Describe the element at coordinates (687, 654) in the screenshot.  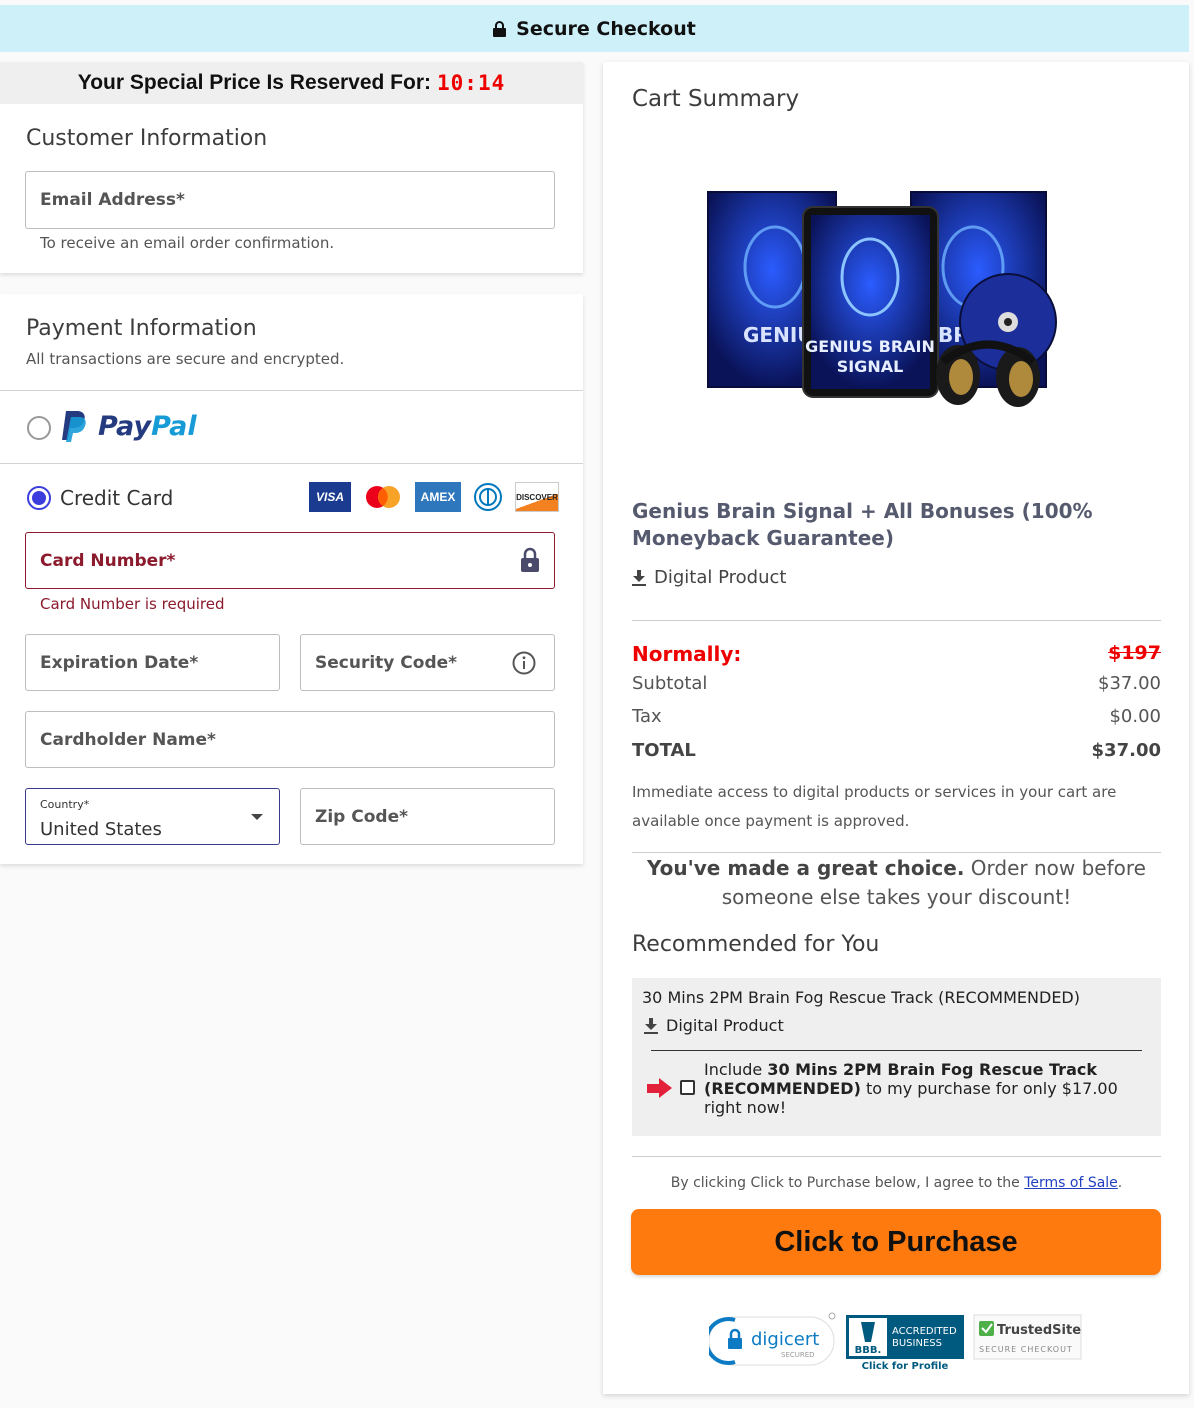
I see `normally-label: Normally:` at that location.